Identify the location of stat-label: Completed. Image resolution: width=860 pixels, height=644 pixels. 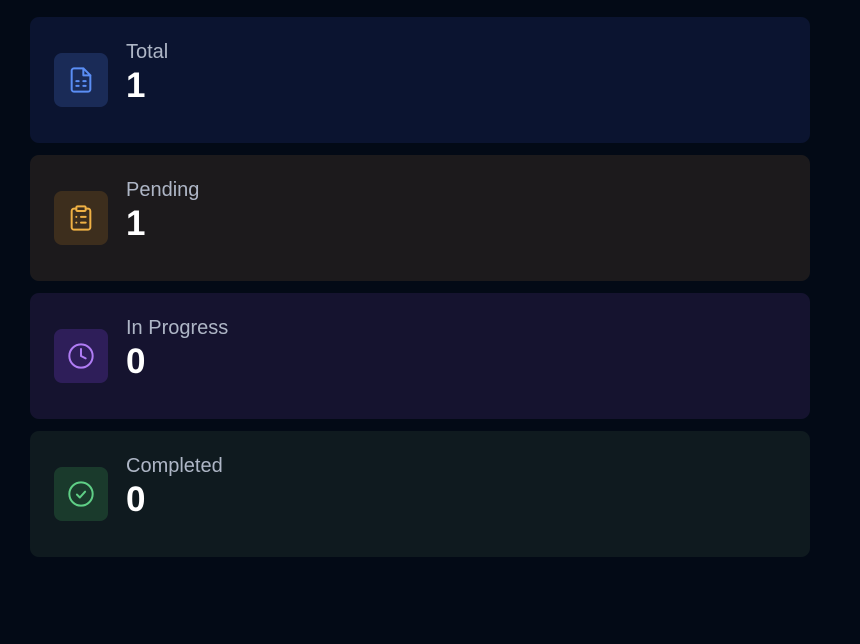
(174, 466).